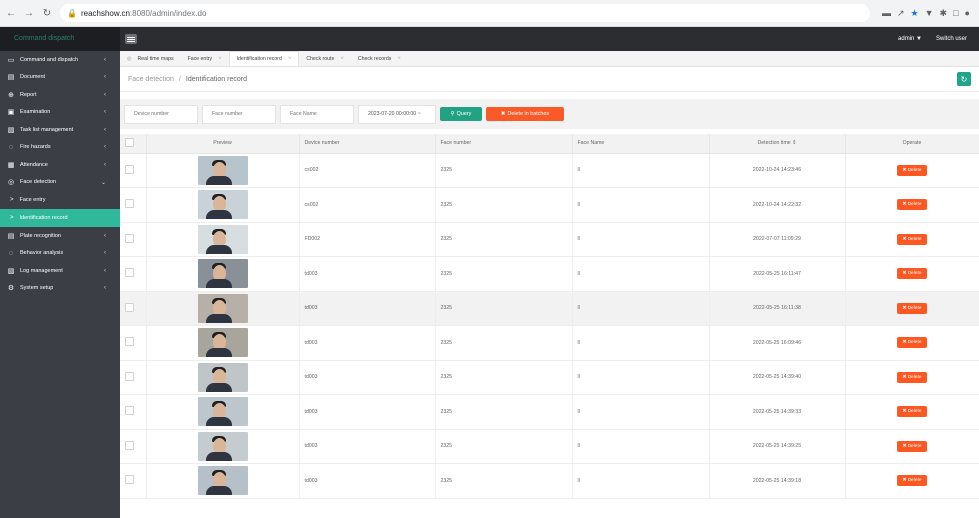 This screenshot has height=518, width=979. I want to click on address-bar: 🔒 reachshow.cn:8080/admin/index.do, so click(465, 13).